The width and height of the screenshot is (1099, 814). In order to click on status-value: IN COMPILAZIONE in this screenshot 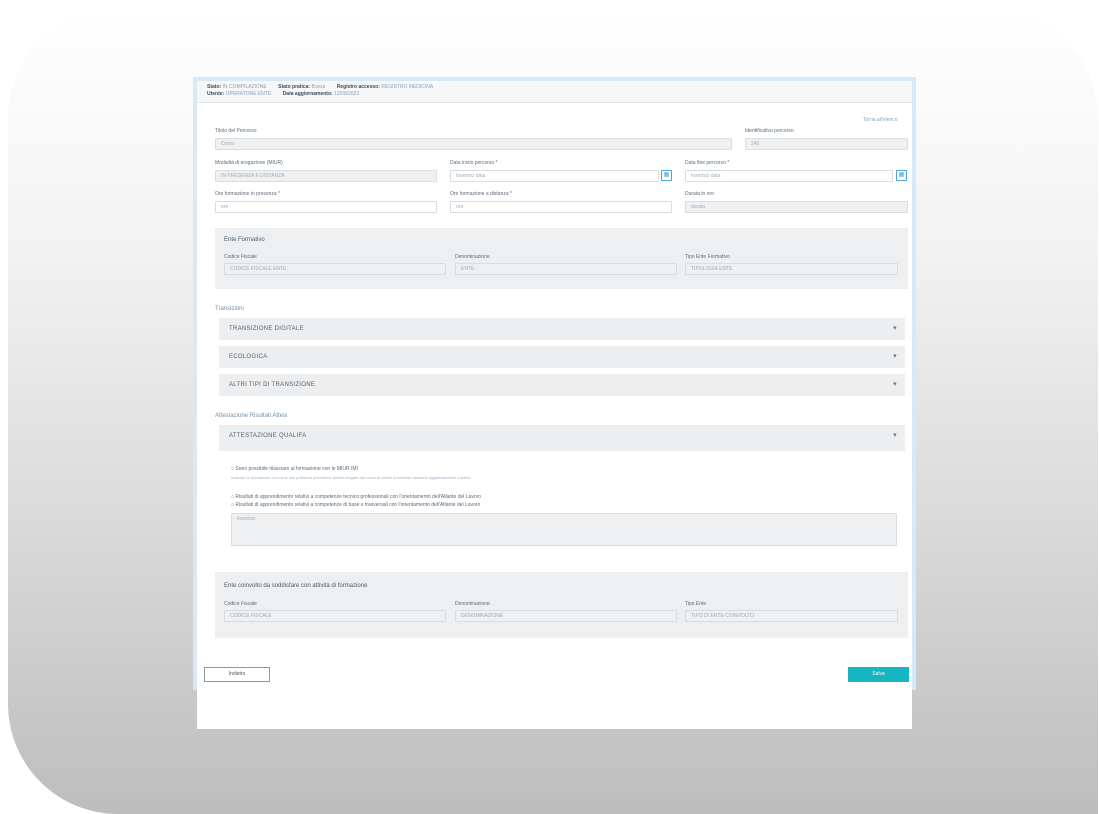, I will do `click(244, 87)`.